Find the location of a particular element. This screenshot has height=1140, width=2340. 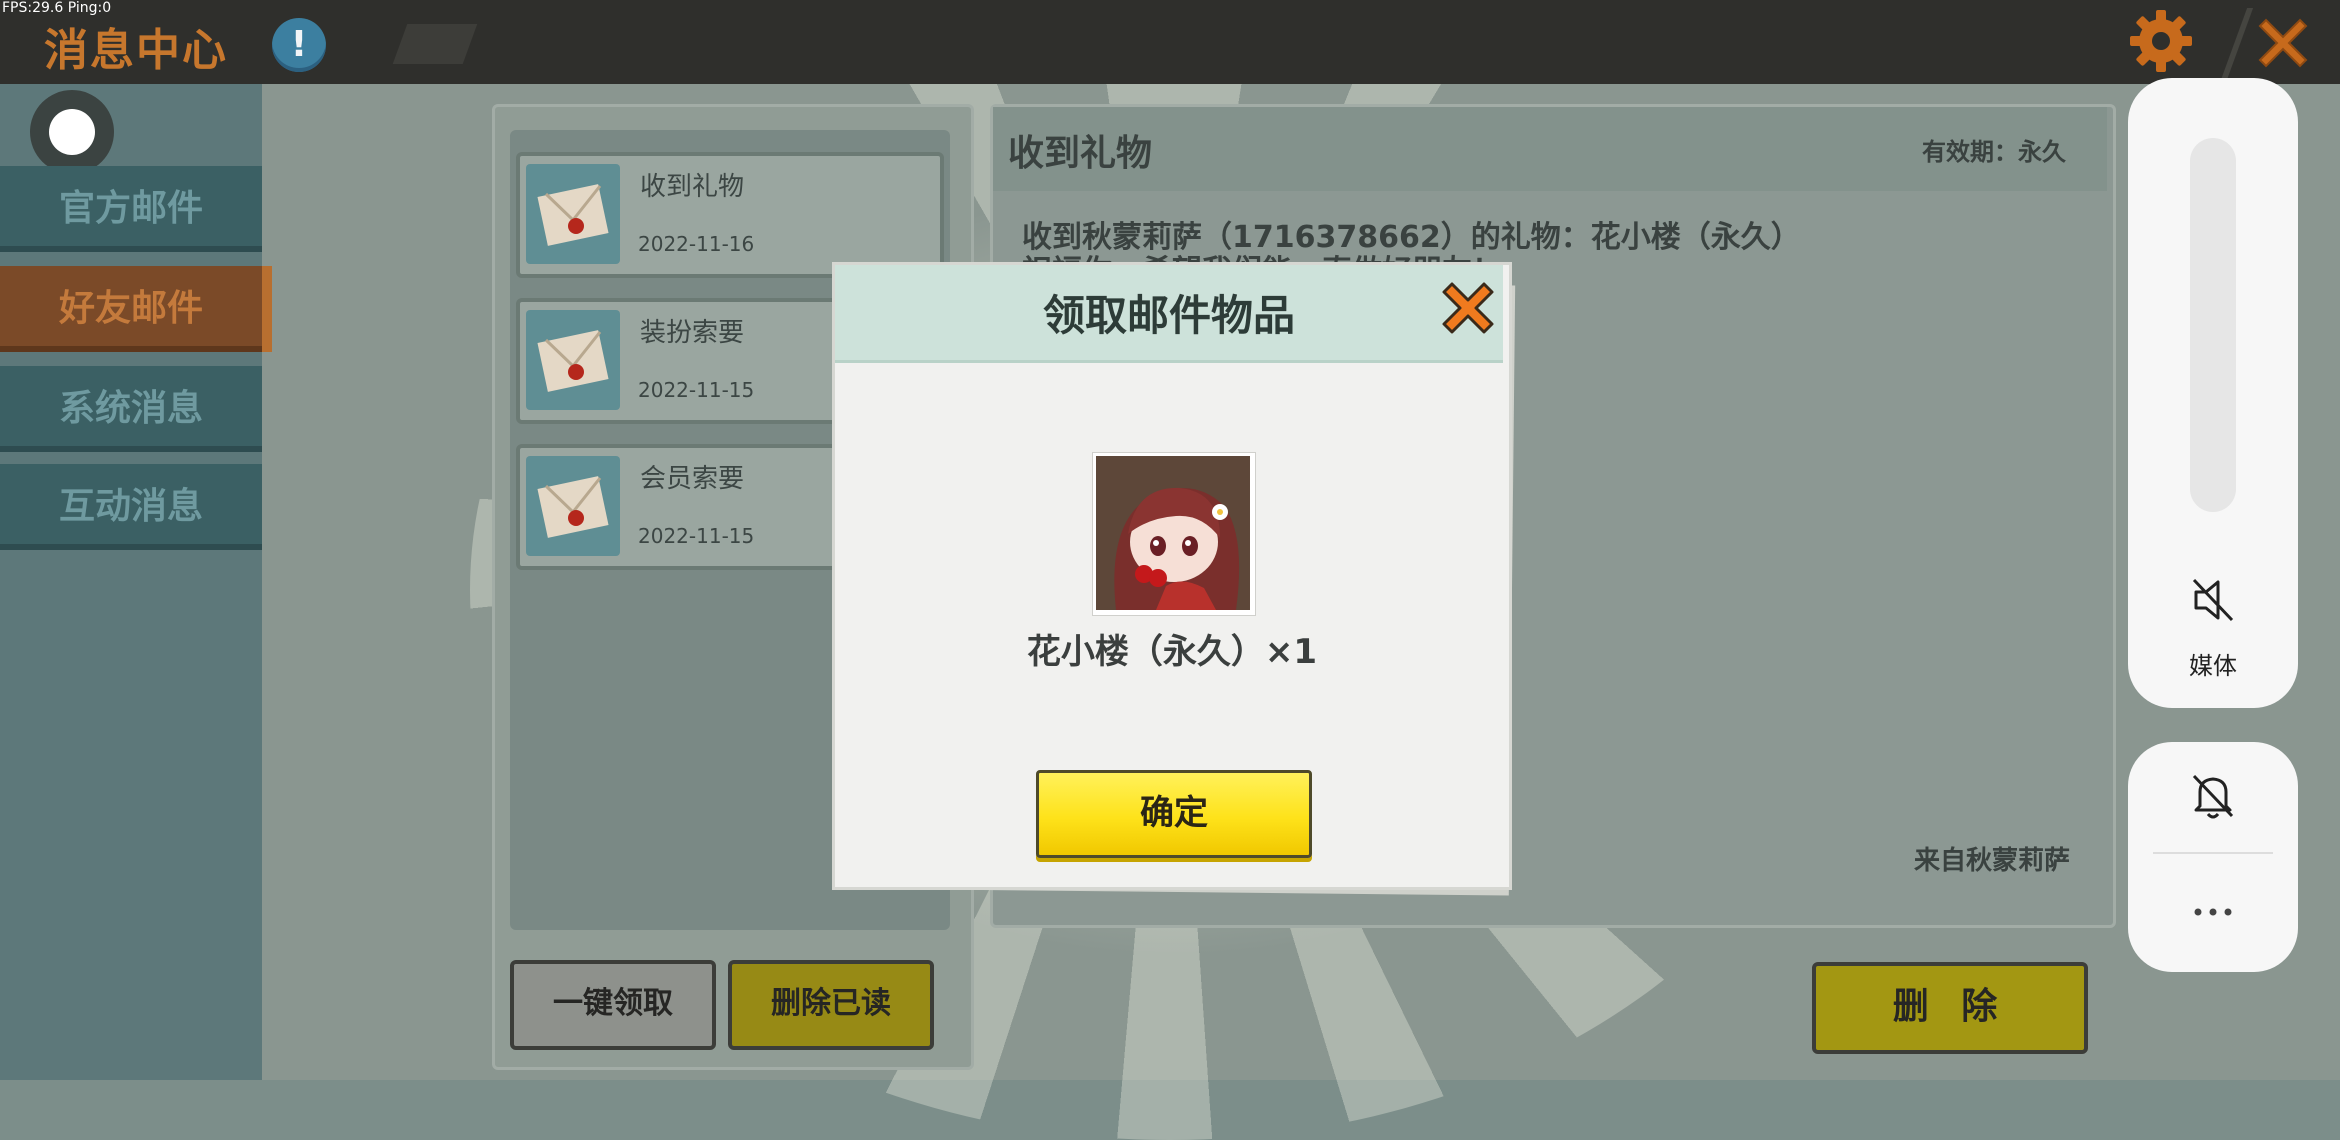

item-character-image is located at coordinates (1173, 533).